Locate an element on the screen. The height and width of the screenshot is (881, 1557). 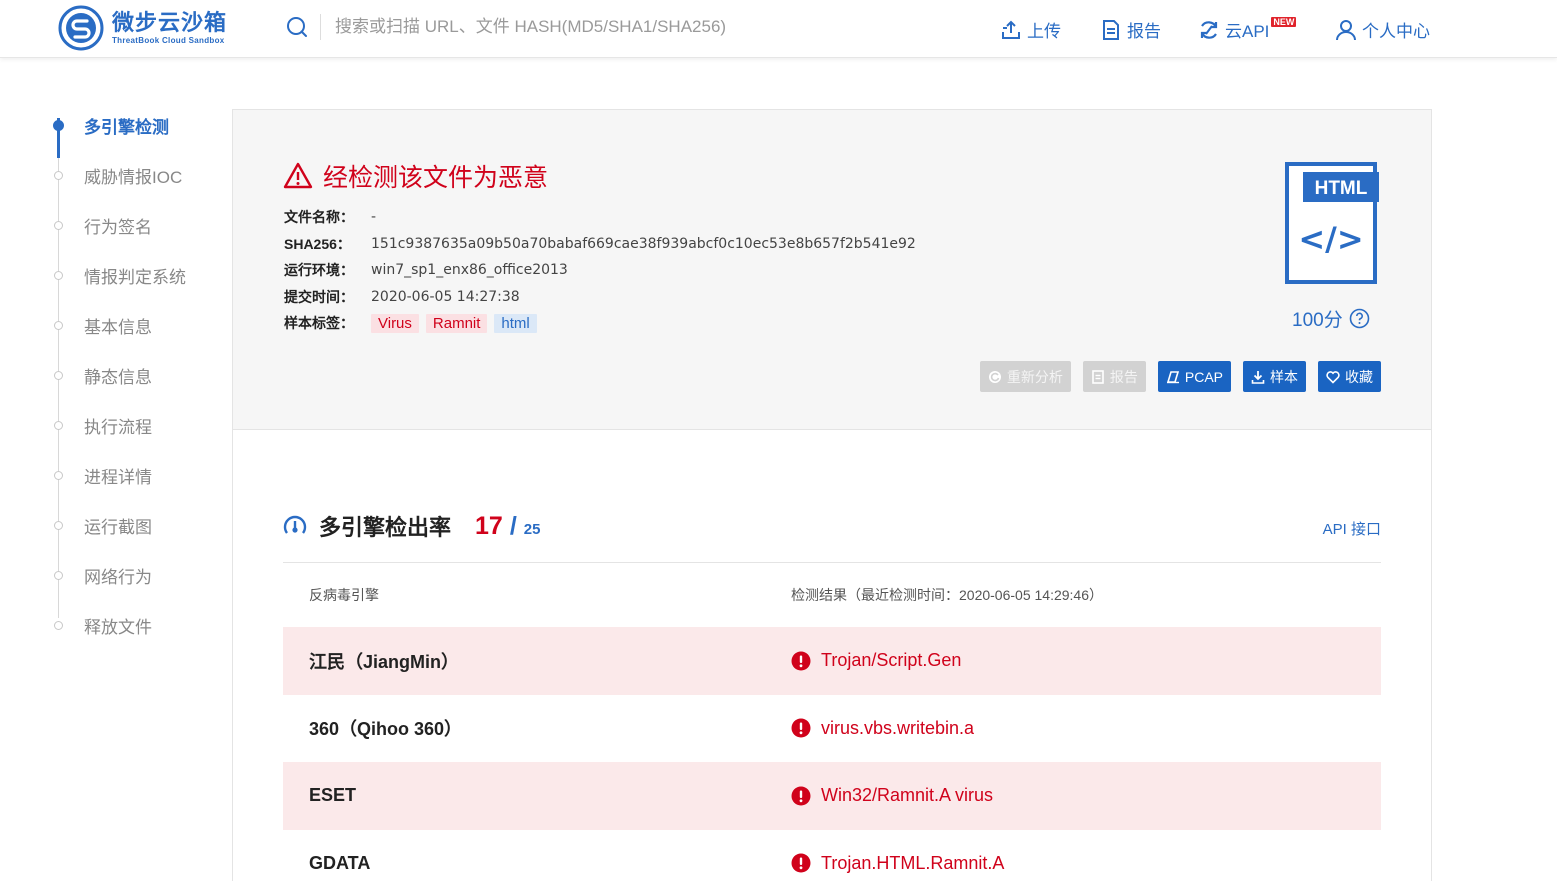
top-header: 微步云沙箱 ThreatBook Cloud Sandbox 上传 报告 is located at coordinates (778, 29).